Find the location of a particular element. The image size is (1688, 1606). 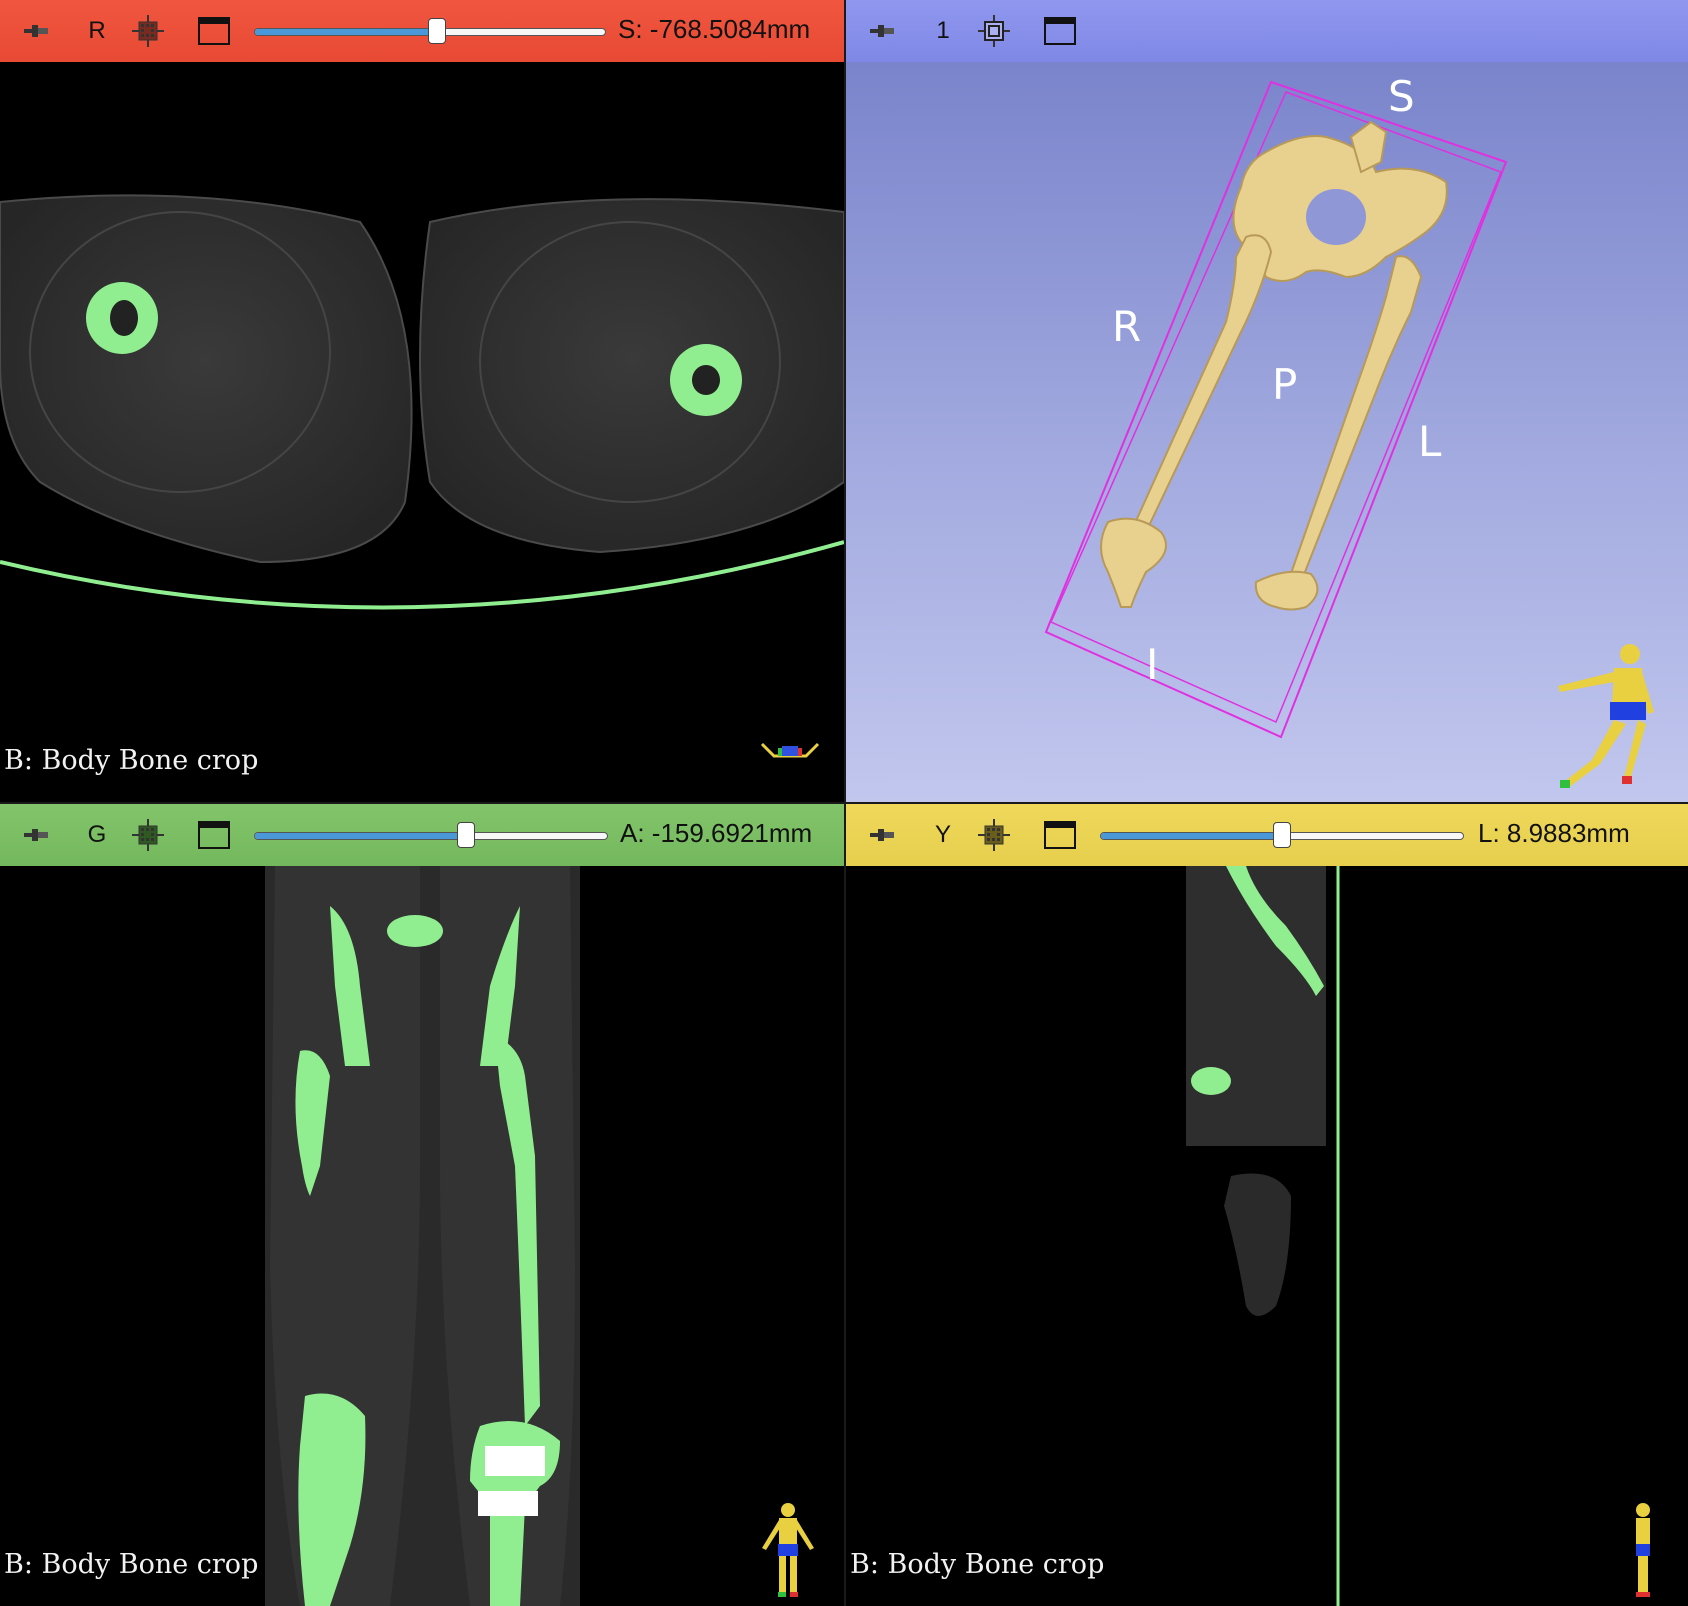

yellow-view-controller-bar: Y L: 8.9883mm is located at coordinates (1267, 835).